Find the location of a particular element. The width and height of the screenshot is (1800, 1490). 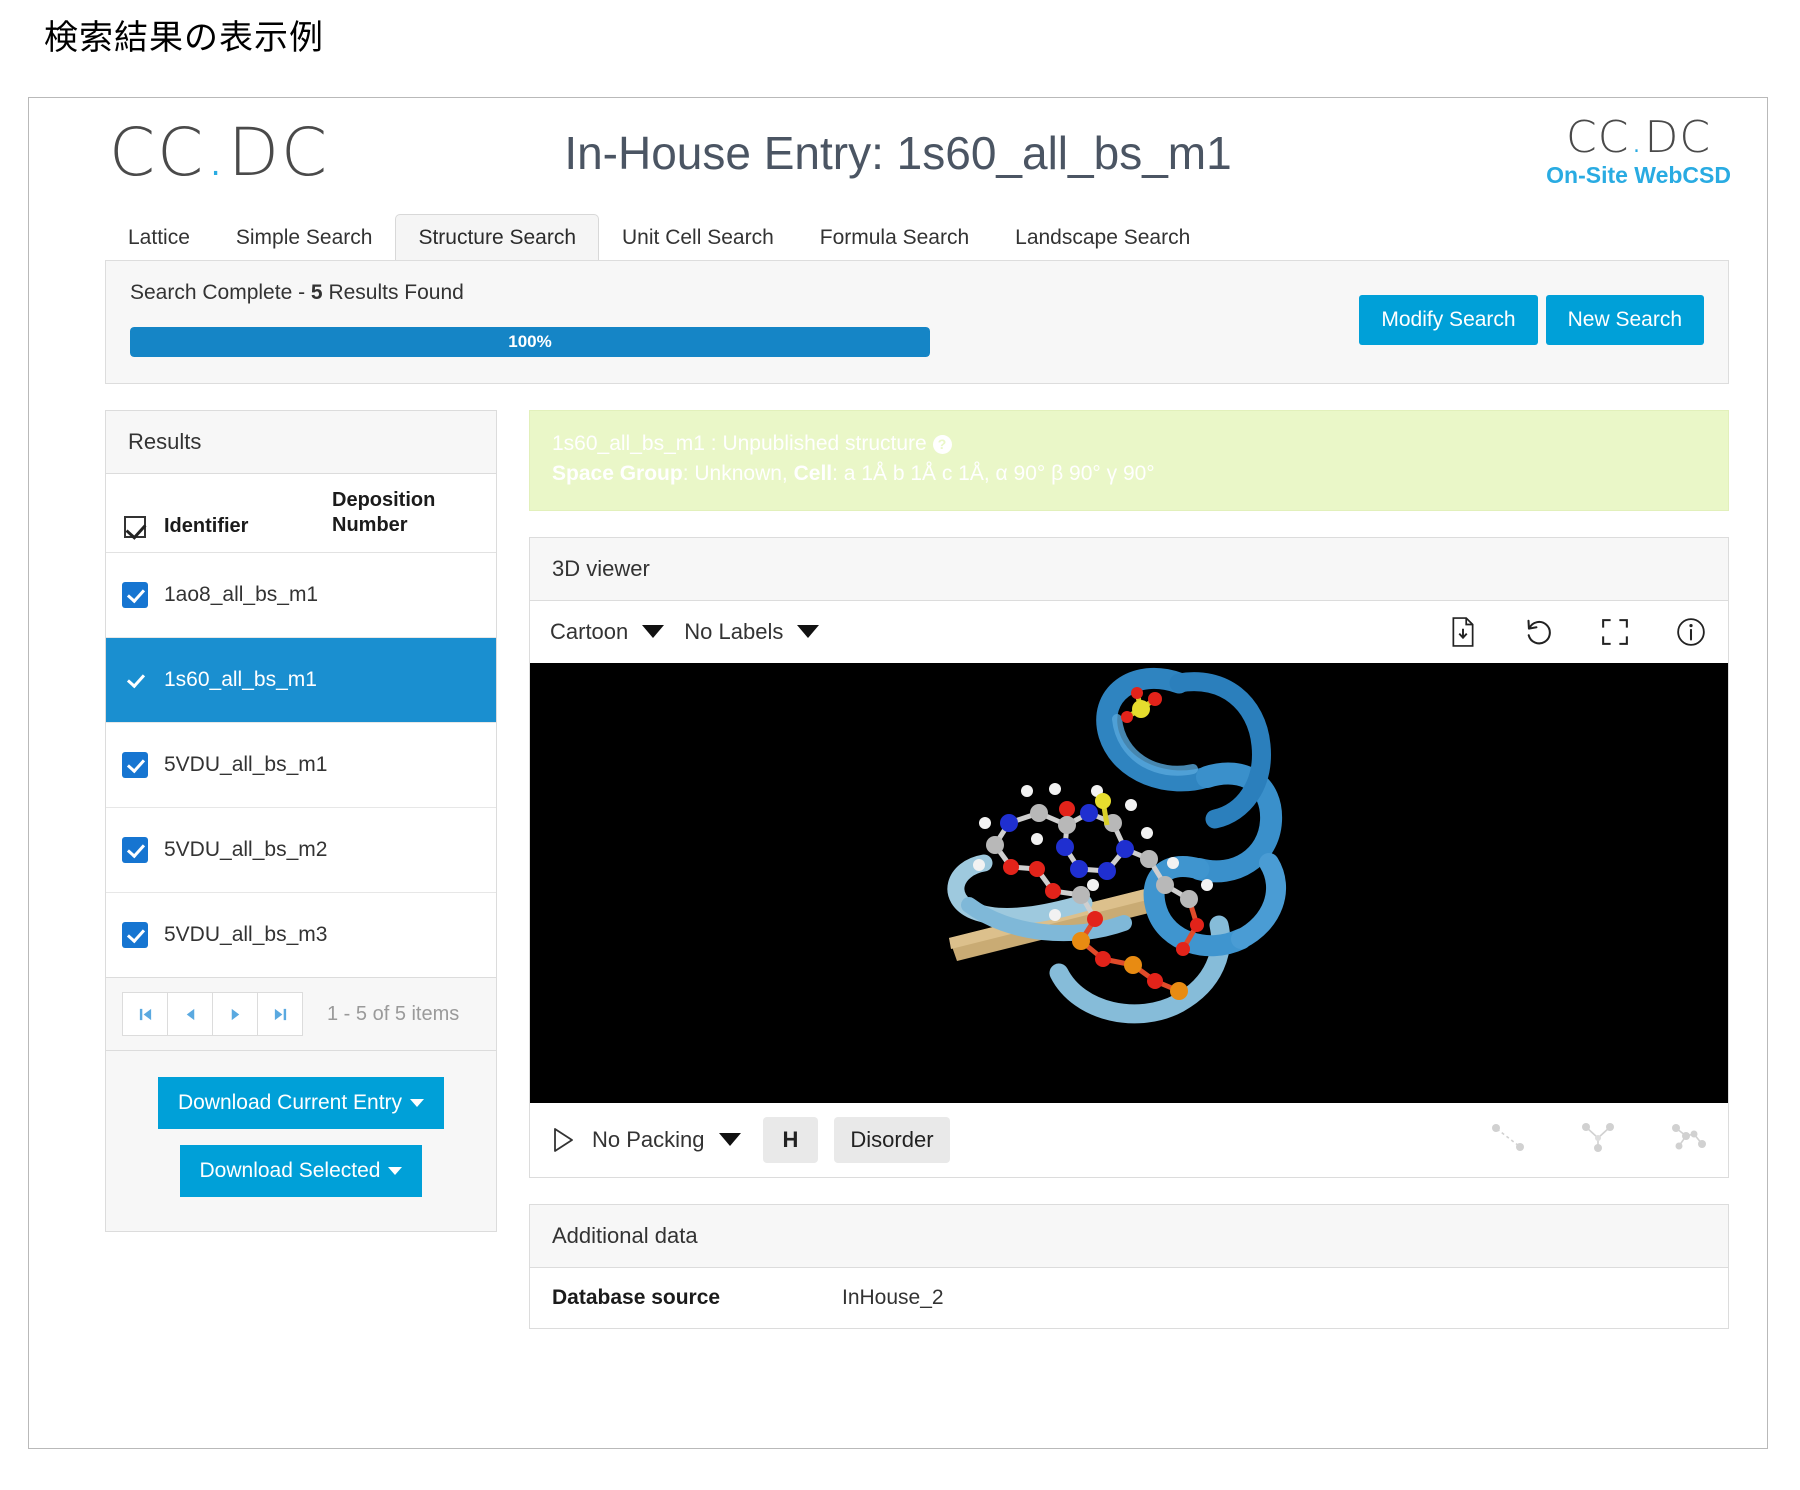

measure-distance-icon is located at coordinates (1508, 1139).